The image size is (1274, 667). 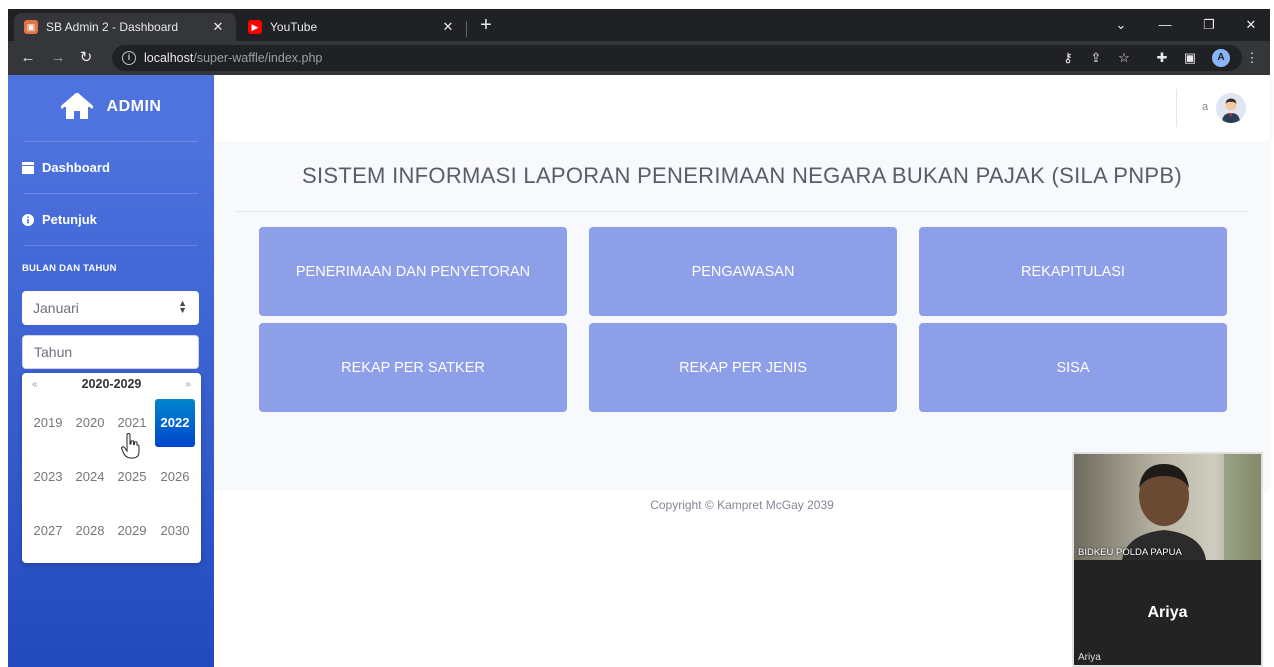 What do you see at coordinates (110, 352) in the screenshot?
I see `year-input: Tahun` at bounding box center [110, 352].